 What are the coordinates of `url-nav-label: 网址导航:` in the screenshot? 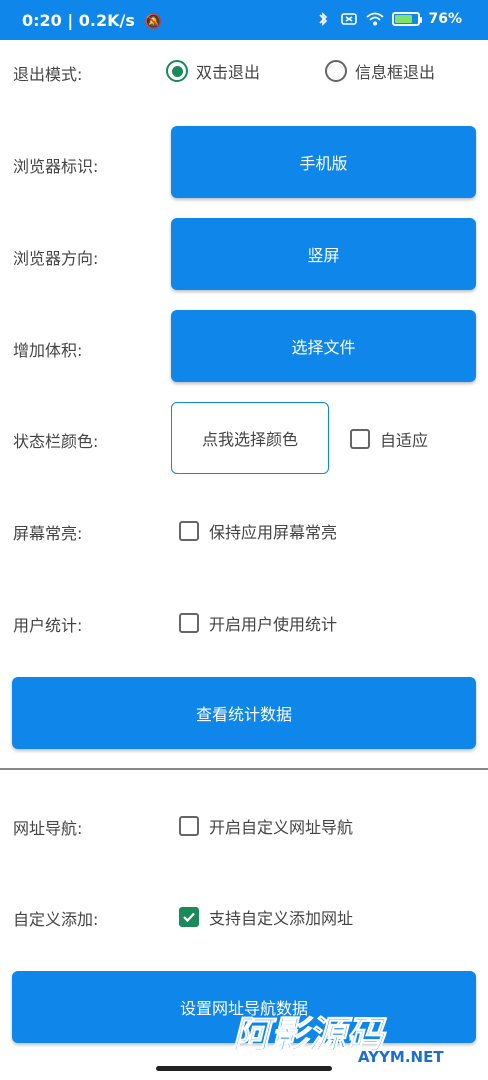 It's located at (48, 828).